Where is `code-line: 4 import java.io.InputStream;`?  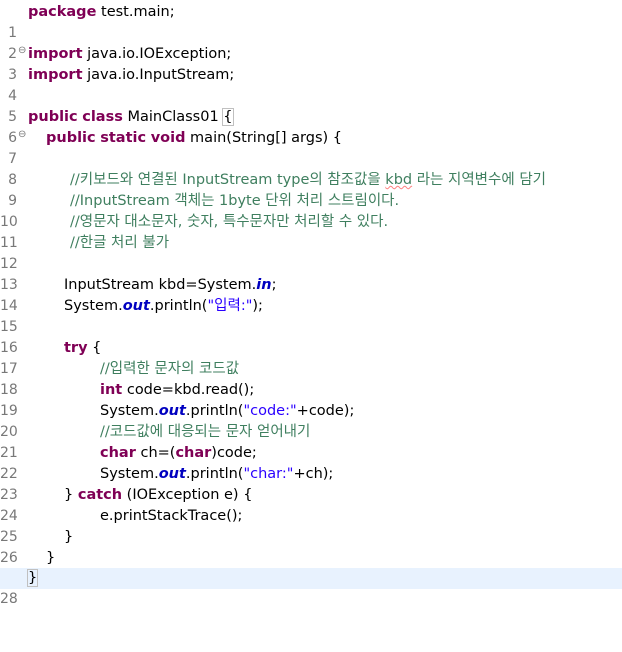
code-line: 4 import java.io.InputStream; is located at coordinates (311, 84).